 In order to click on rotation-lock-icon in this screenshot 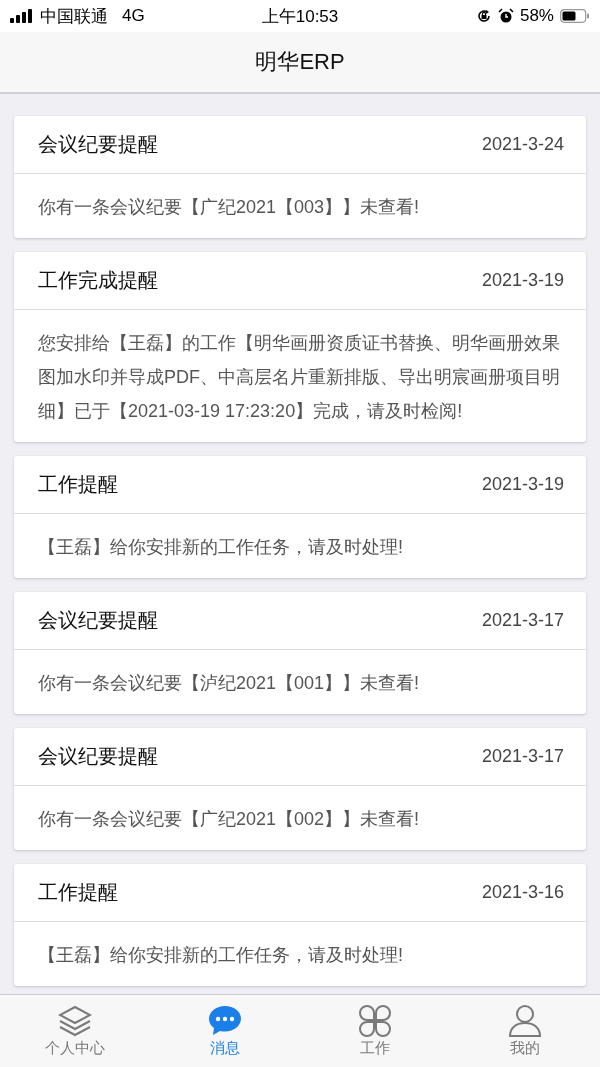, I will do `click(483, 16)`.